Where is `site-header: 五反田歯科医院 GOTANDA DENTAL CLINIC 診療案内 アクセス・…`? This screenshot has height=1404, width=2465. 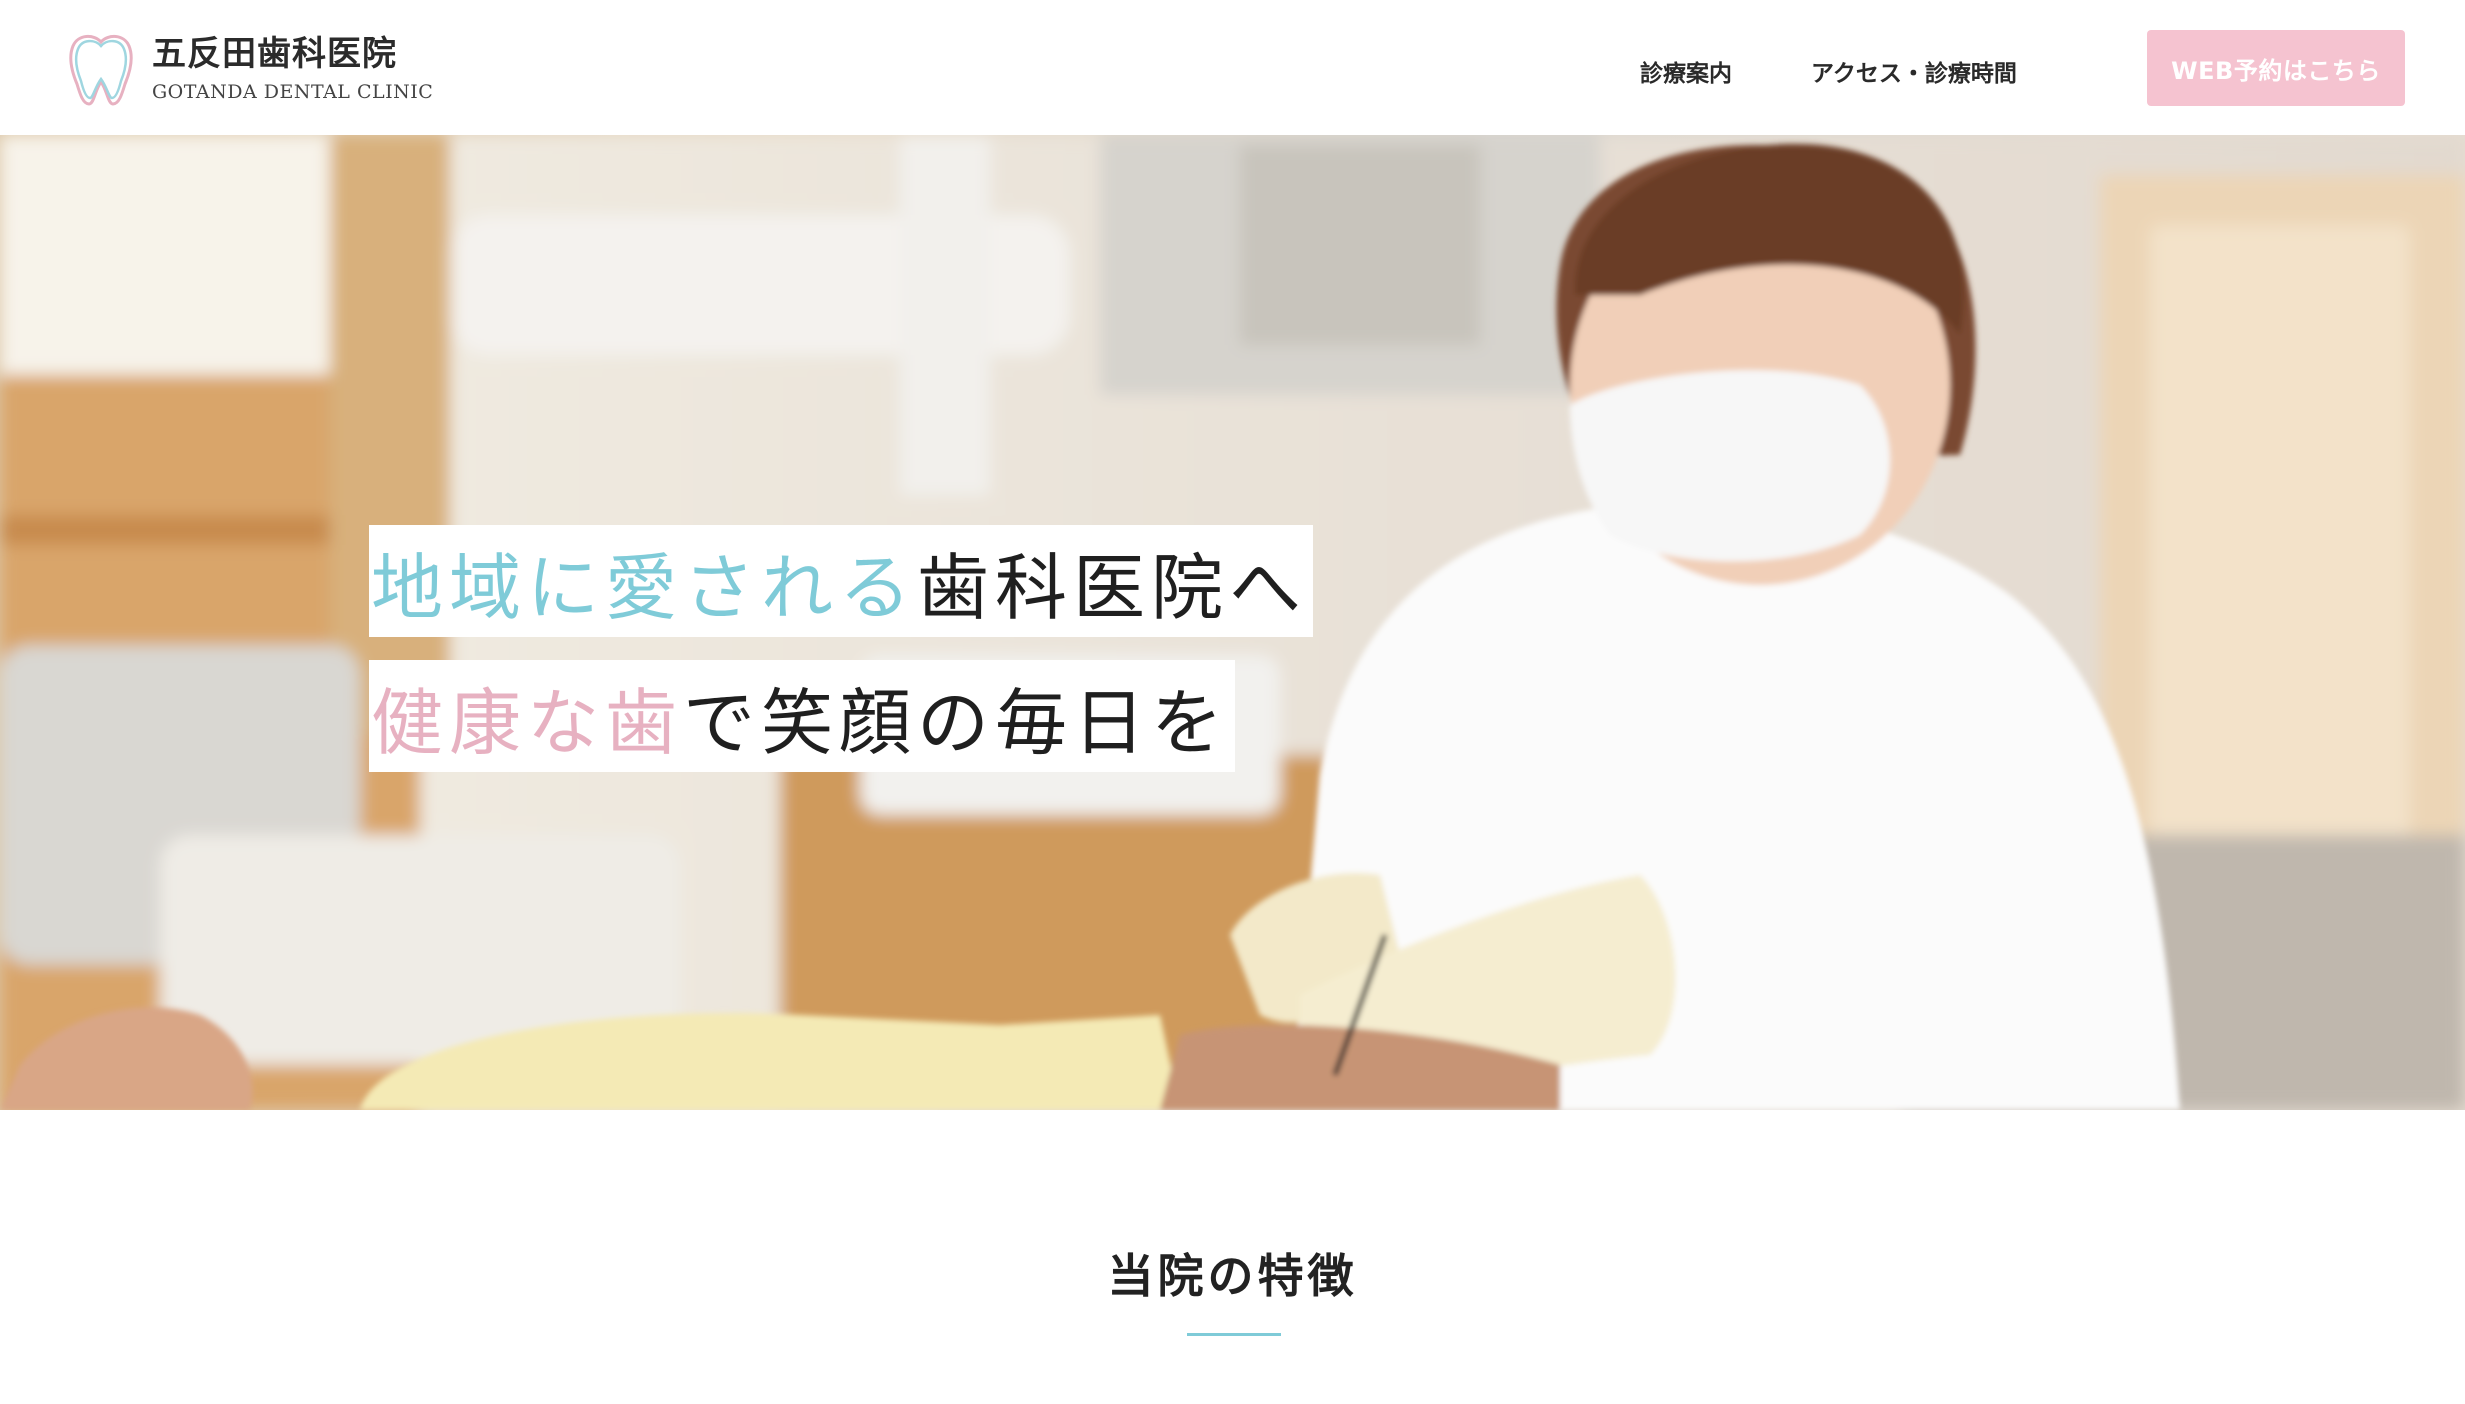
site-header: 五反田歯科医院 GOTANDA DENTAL CLINIC 診療案内 アクセス・… is located at coordinates (1232, 67).